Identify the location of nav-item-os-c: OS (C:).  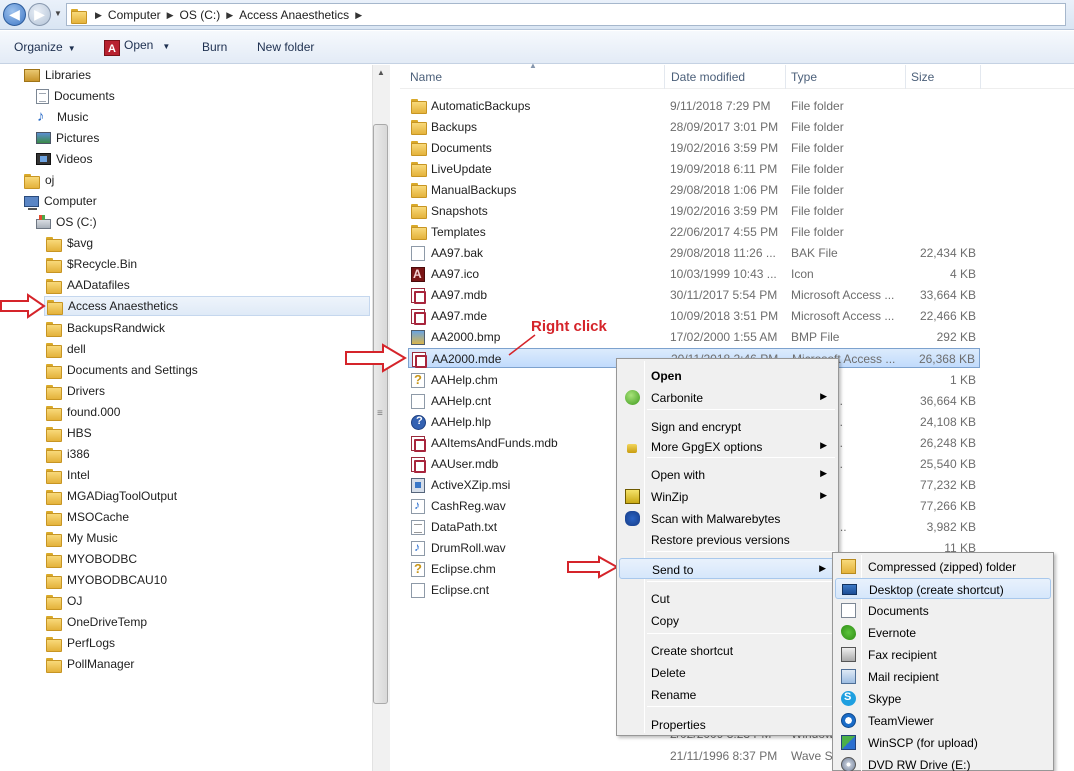
(66, 222).